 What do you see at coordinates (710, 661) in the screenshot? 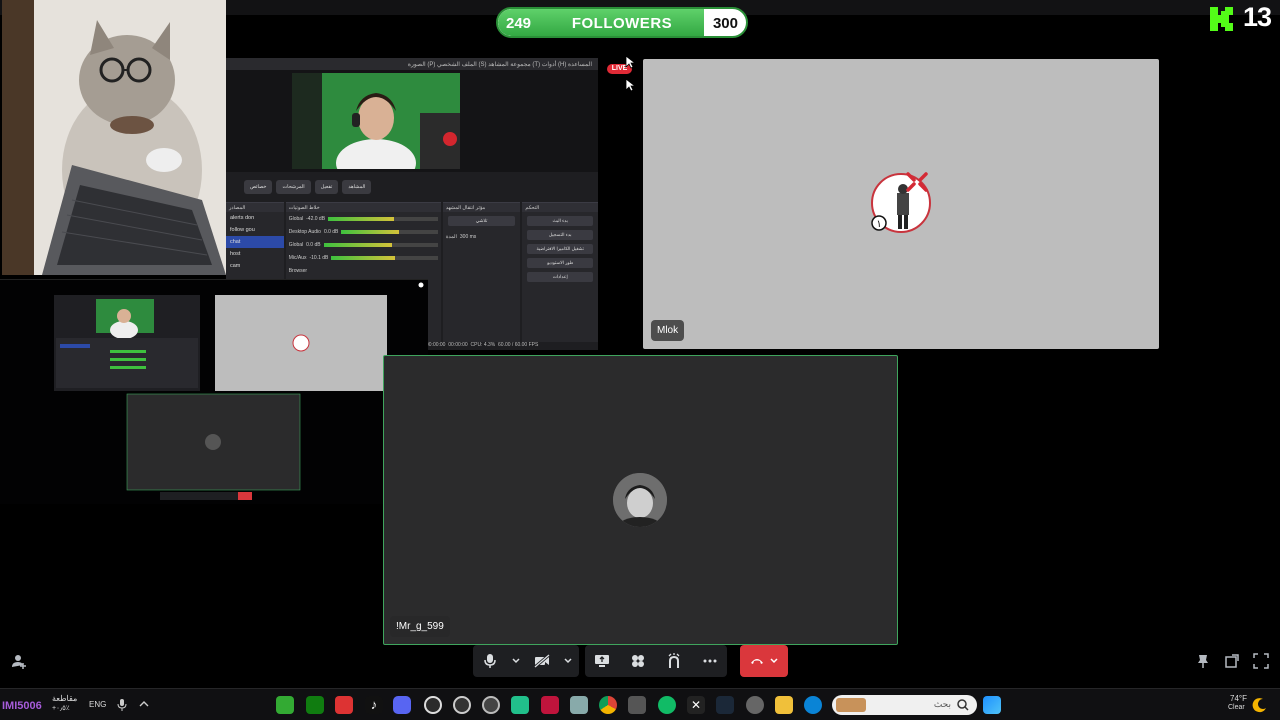
I see `more-icon` at bounding box center [710, 661].